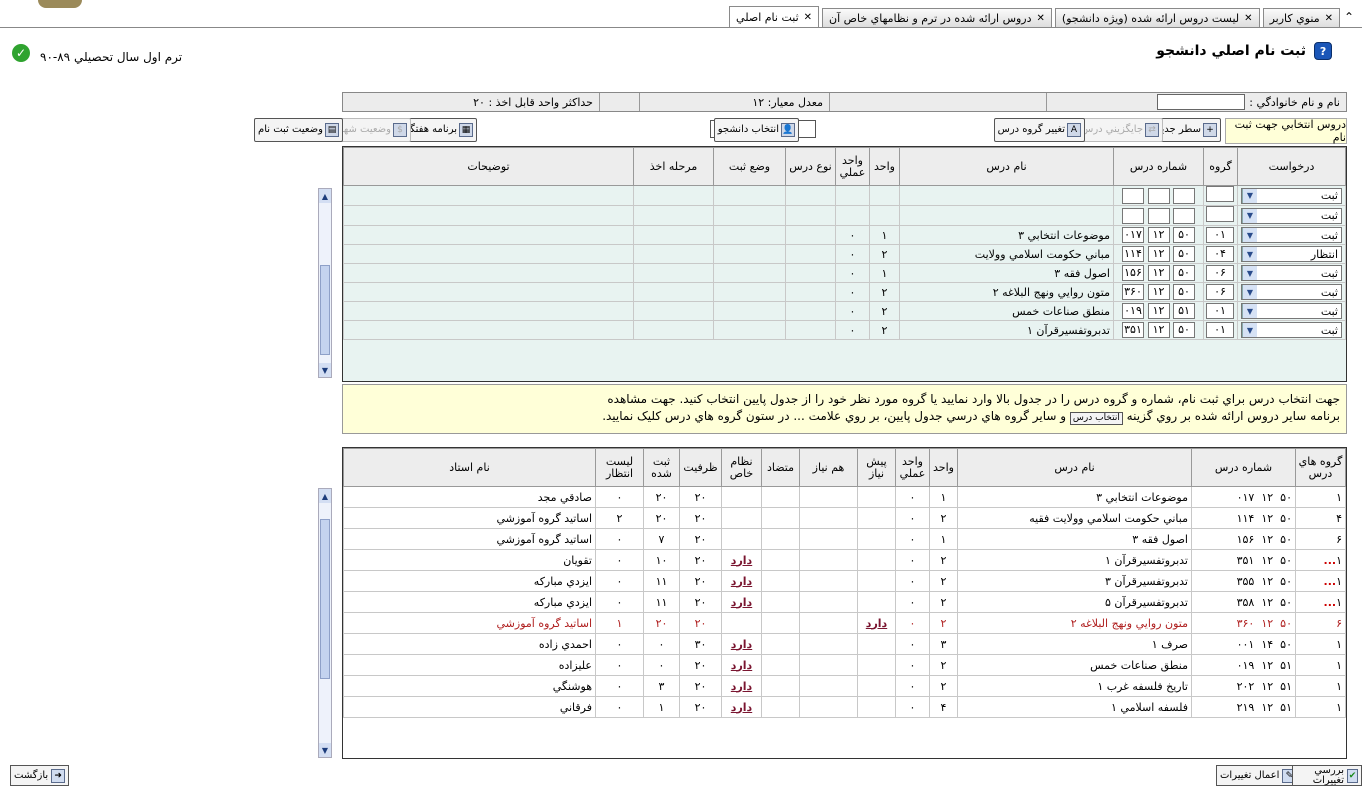 Image resolution: width=1362 pixels, height=789 pixels. Describe the element at coordinates (1133, 292) in the screenshot. I see `code-input: ۳۶۰` at that location.